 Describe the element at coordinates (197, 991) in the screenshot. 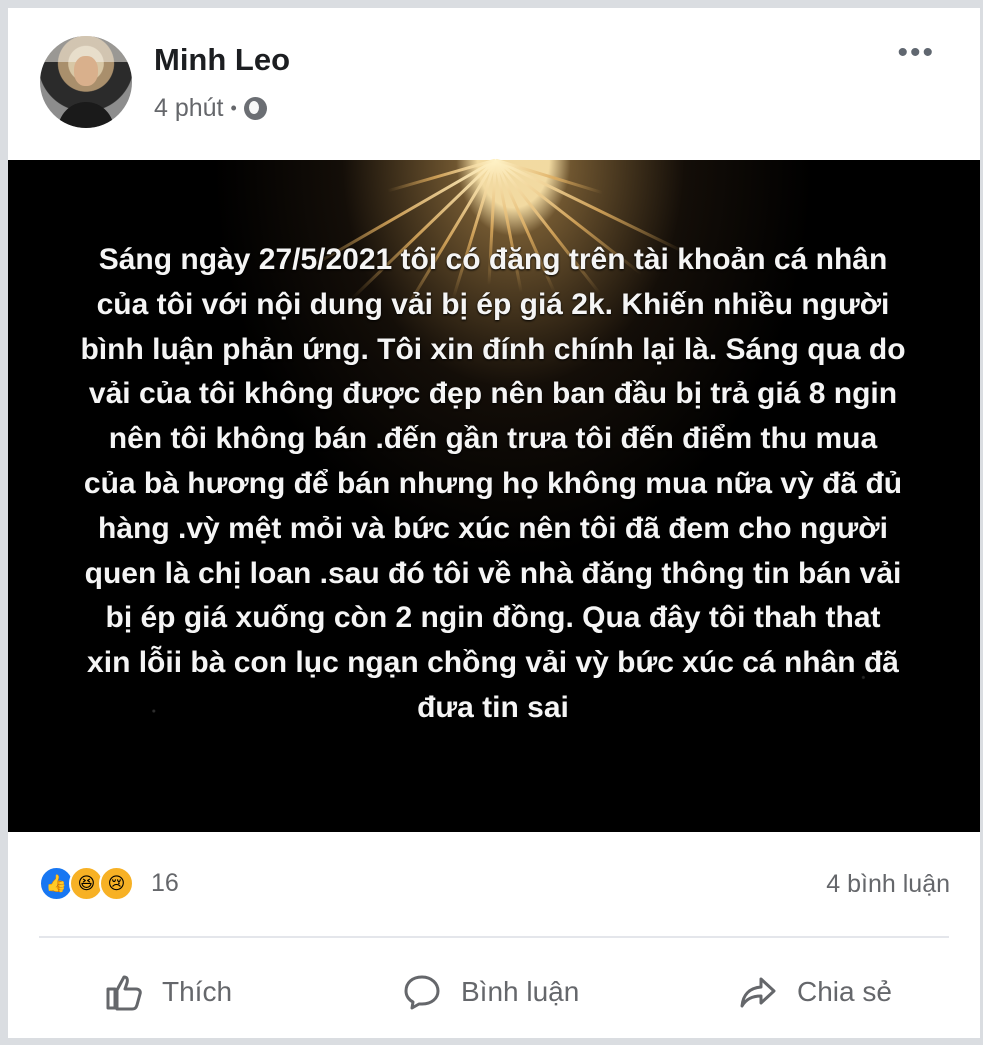

I see `like-label: Thích` at that location.